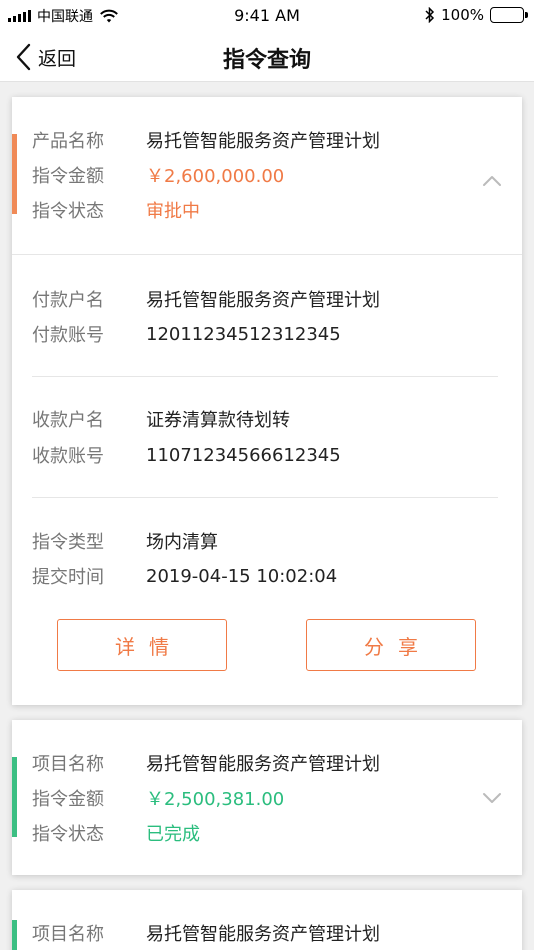 This screenshot has width=534, height=950. I want to click on payer-account-row: 付款账号 12011234512312345, so click(186, 334).